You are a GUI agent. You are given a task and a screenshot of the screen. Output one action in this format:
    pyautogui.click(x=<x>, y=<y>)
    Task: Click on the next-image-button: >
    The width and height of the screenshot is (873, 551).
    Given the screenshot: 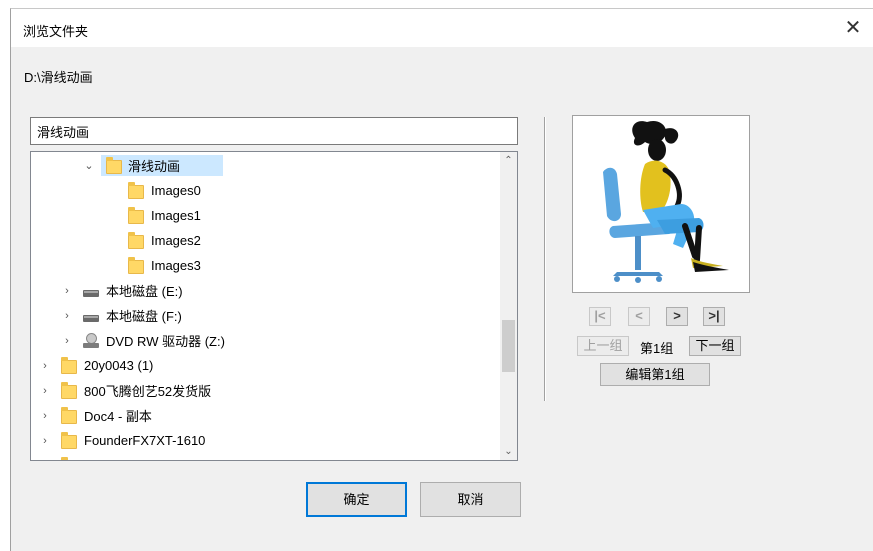 What is the action you would take?
    pyautogui.click(x=677, y=316)
    